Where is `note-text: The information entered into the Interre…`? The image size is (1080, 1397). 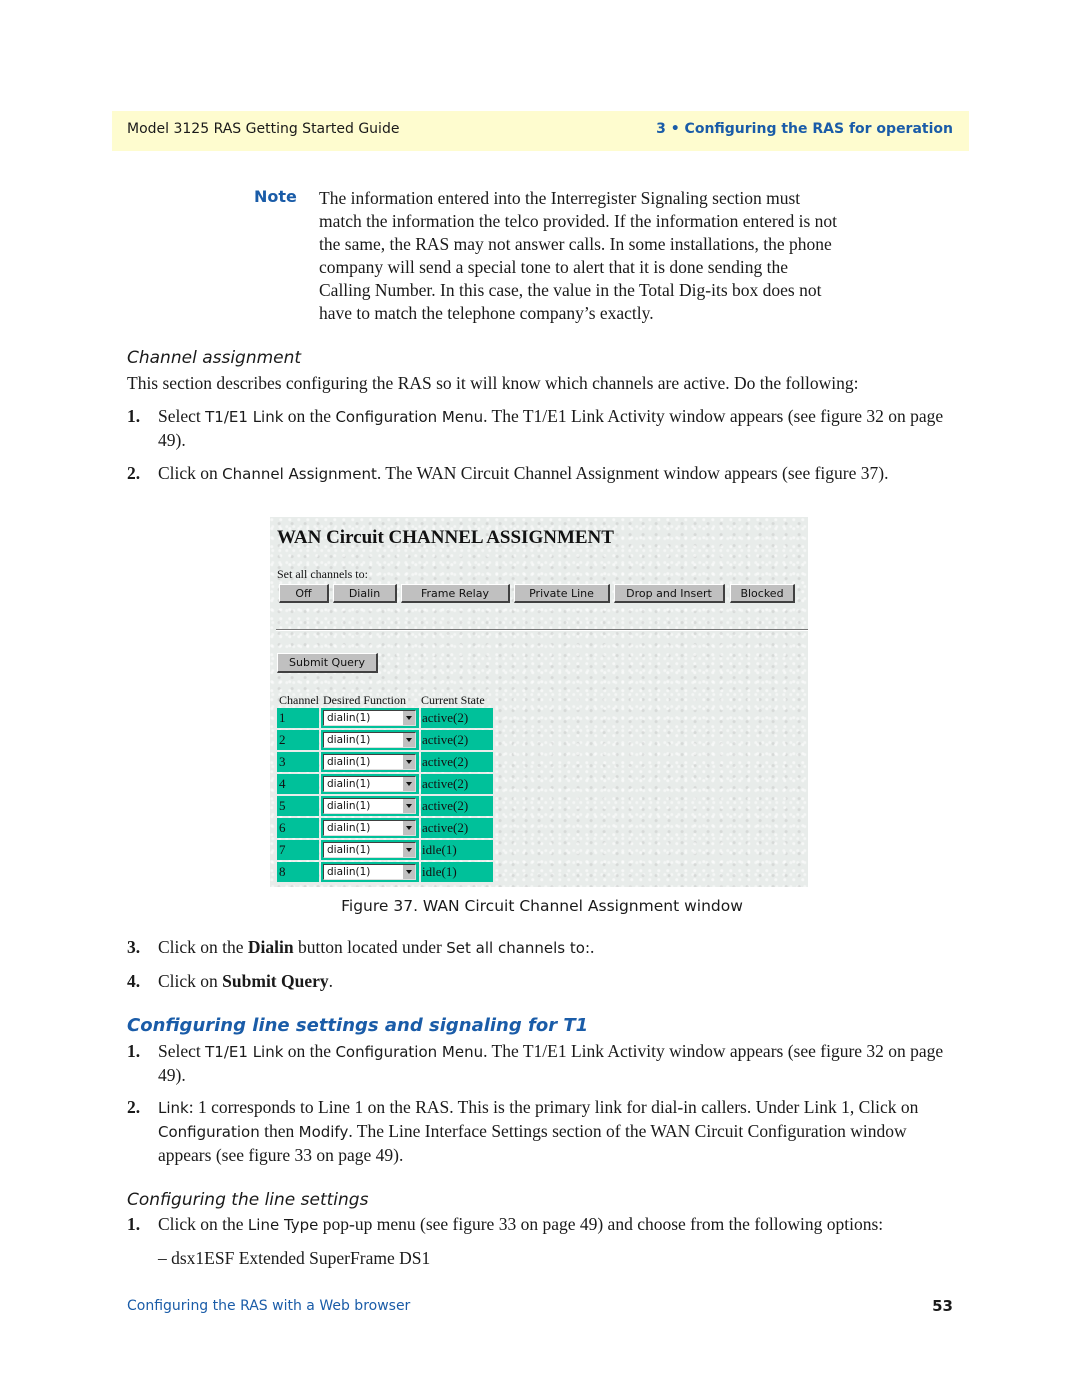 note-text: The information entered into the Interre… is located at coordinates (578, 255).